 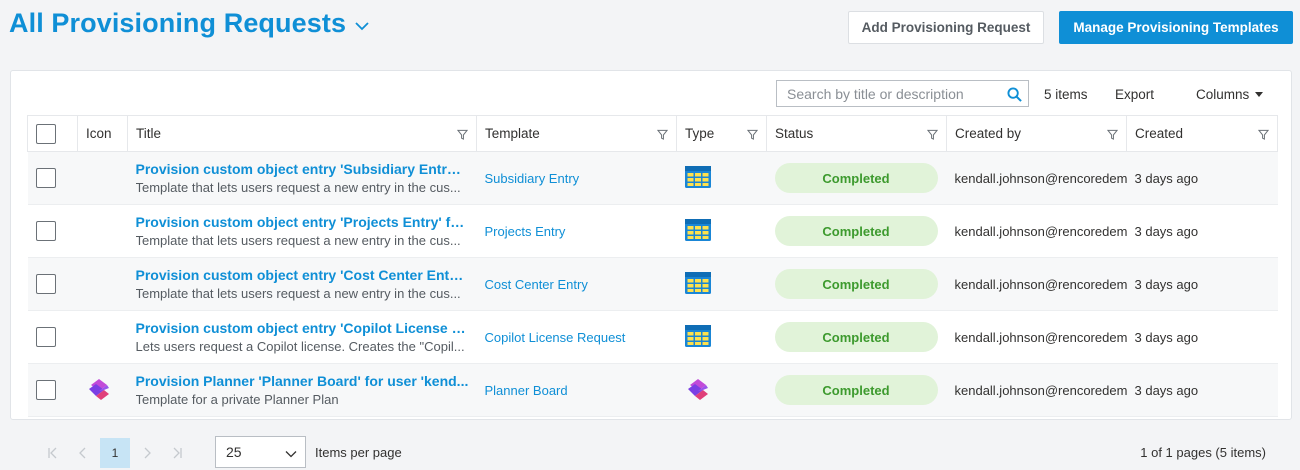 I want to click on column-header-type: Type, so click(x=721, y=133).